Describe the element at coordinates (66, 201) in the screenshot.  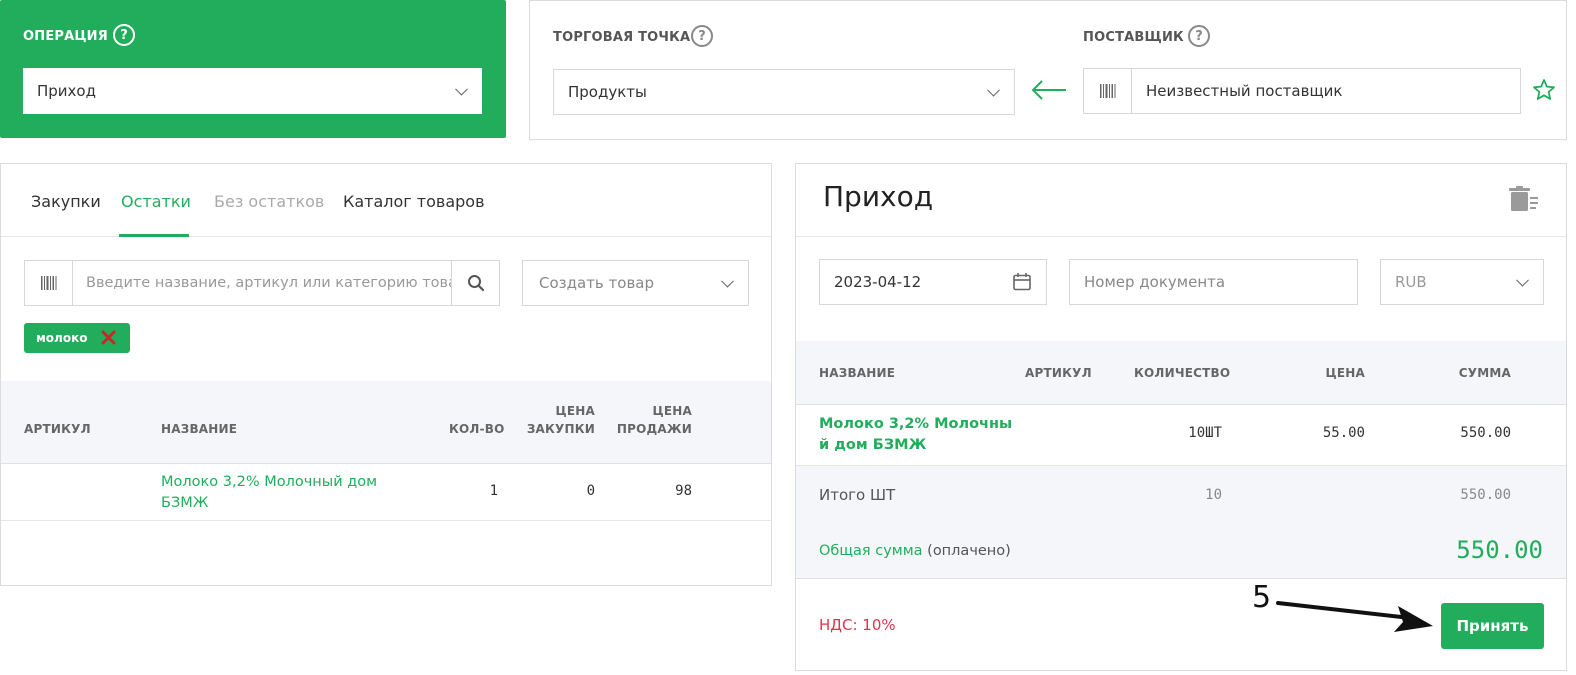
I see `tab-purchases: Закупки` at that location.